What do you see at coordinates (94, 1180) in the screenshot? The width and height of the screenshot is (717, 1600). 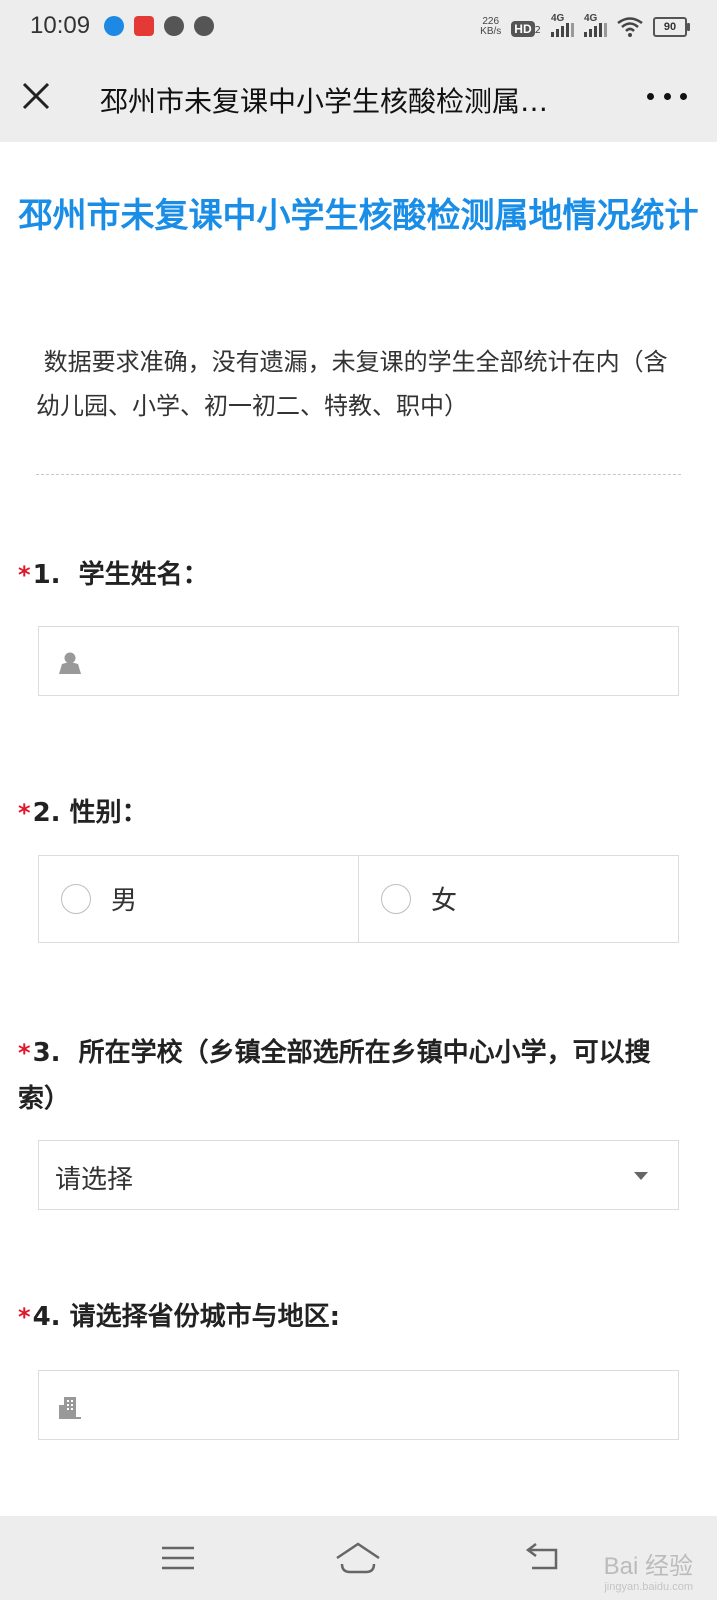 I see `school-select-value: 请选择` at bounding box center [94, 1180].